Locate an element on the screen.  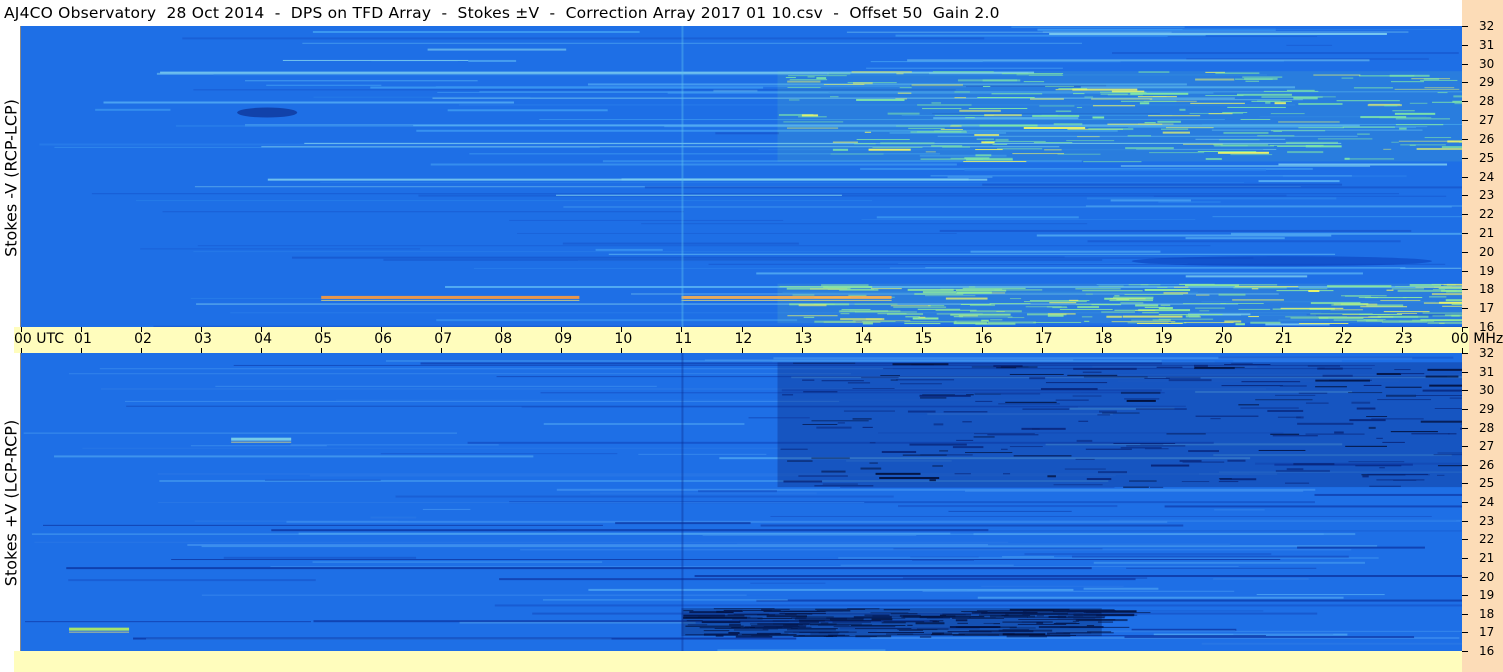
frequency-tick-label-top: 27 is located at coordinates (1487, 120).